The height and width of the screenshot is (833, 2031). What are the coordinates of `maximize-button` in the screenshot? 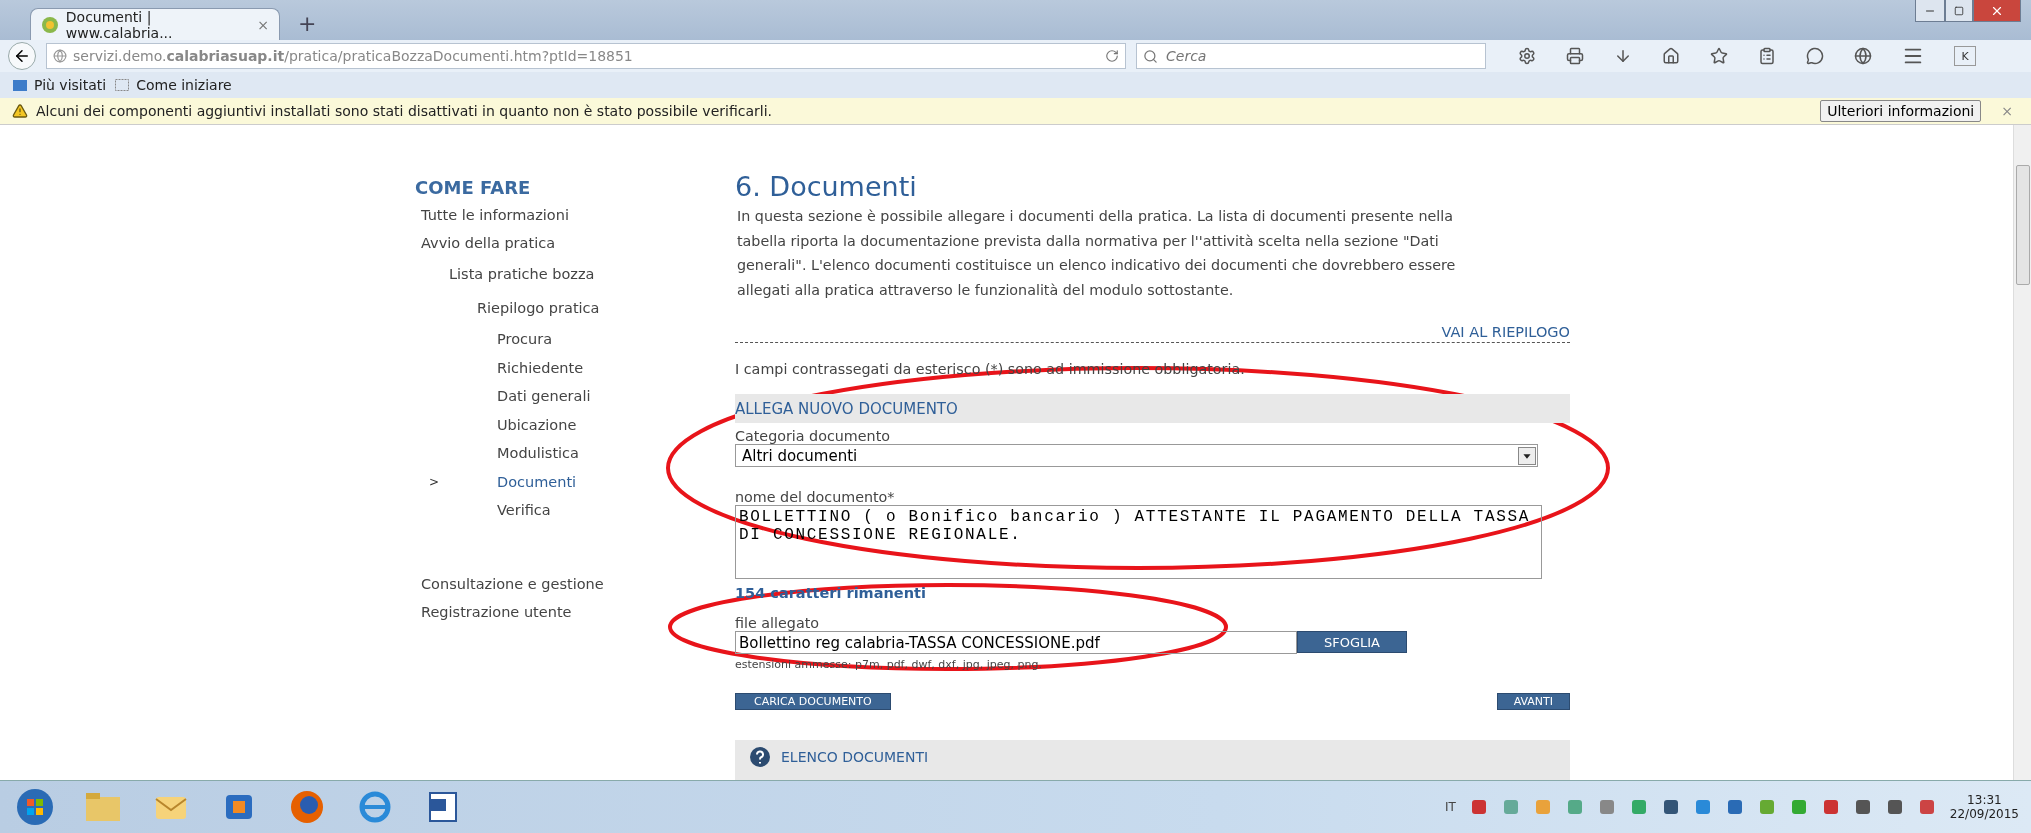 It's located at (1959, 11).